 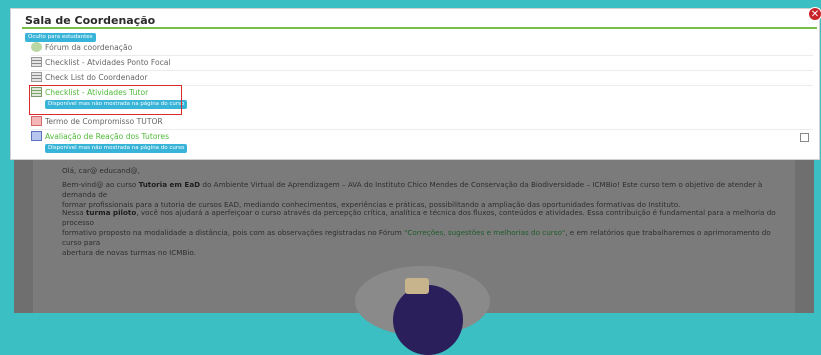 I want to click on activity-item-checklist-coordinator: Check List do Coordenador, so click(x=422, y=79).